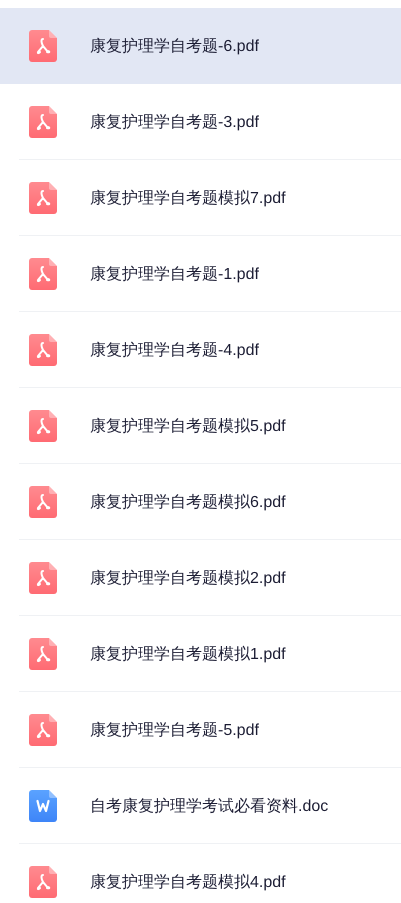  I want to click on file-name: 康复护理学自考题模拟1.pdf, so click(188, 654).